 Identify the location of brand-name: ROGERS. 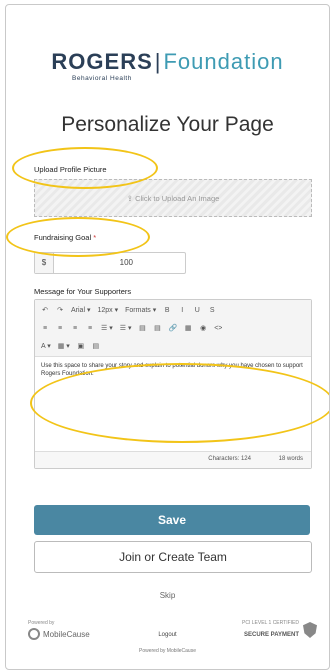
(102, 61).